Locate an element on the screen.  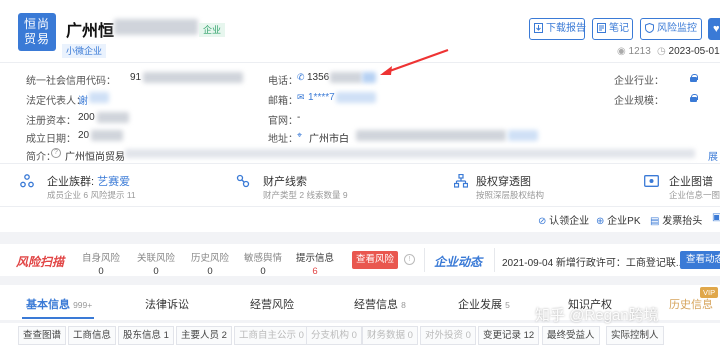
dynamic-logo: 企业动态 is located at coordinates (458, 262).